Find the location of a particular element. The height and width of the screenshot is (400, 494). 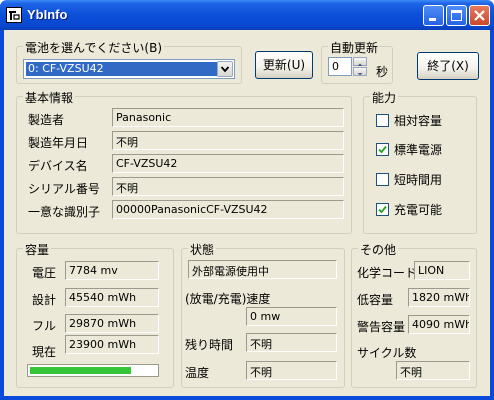

manufacturer-label: 製造者 is located at coordinates (46, 120).